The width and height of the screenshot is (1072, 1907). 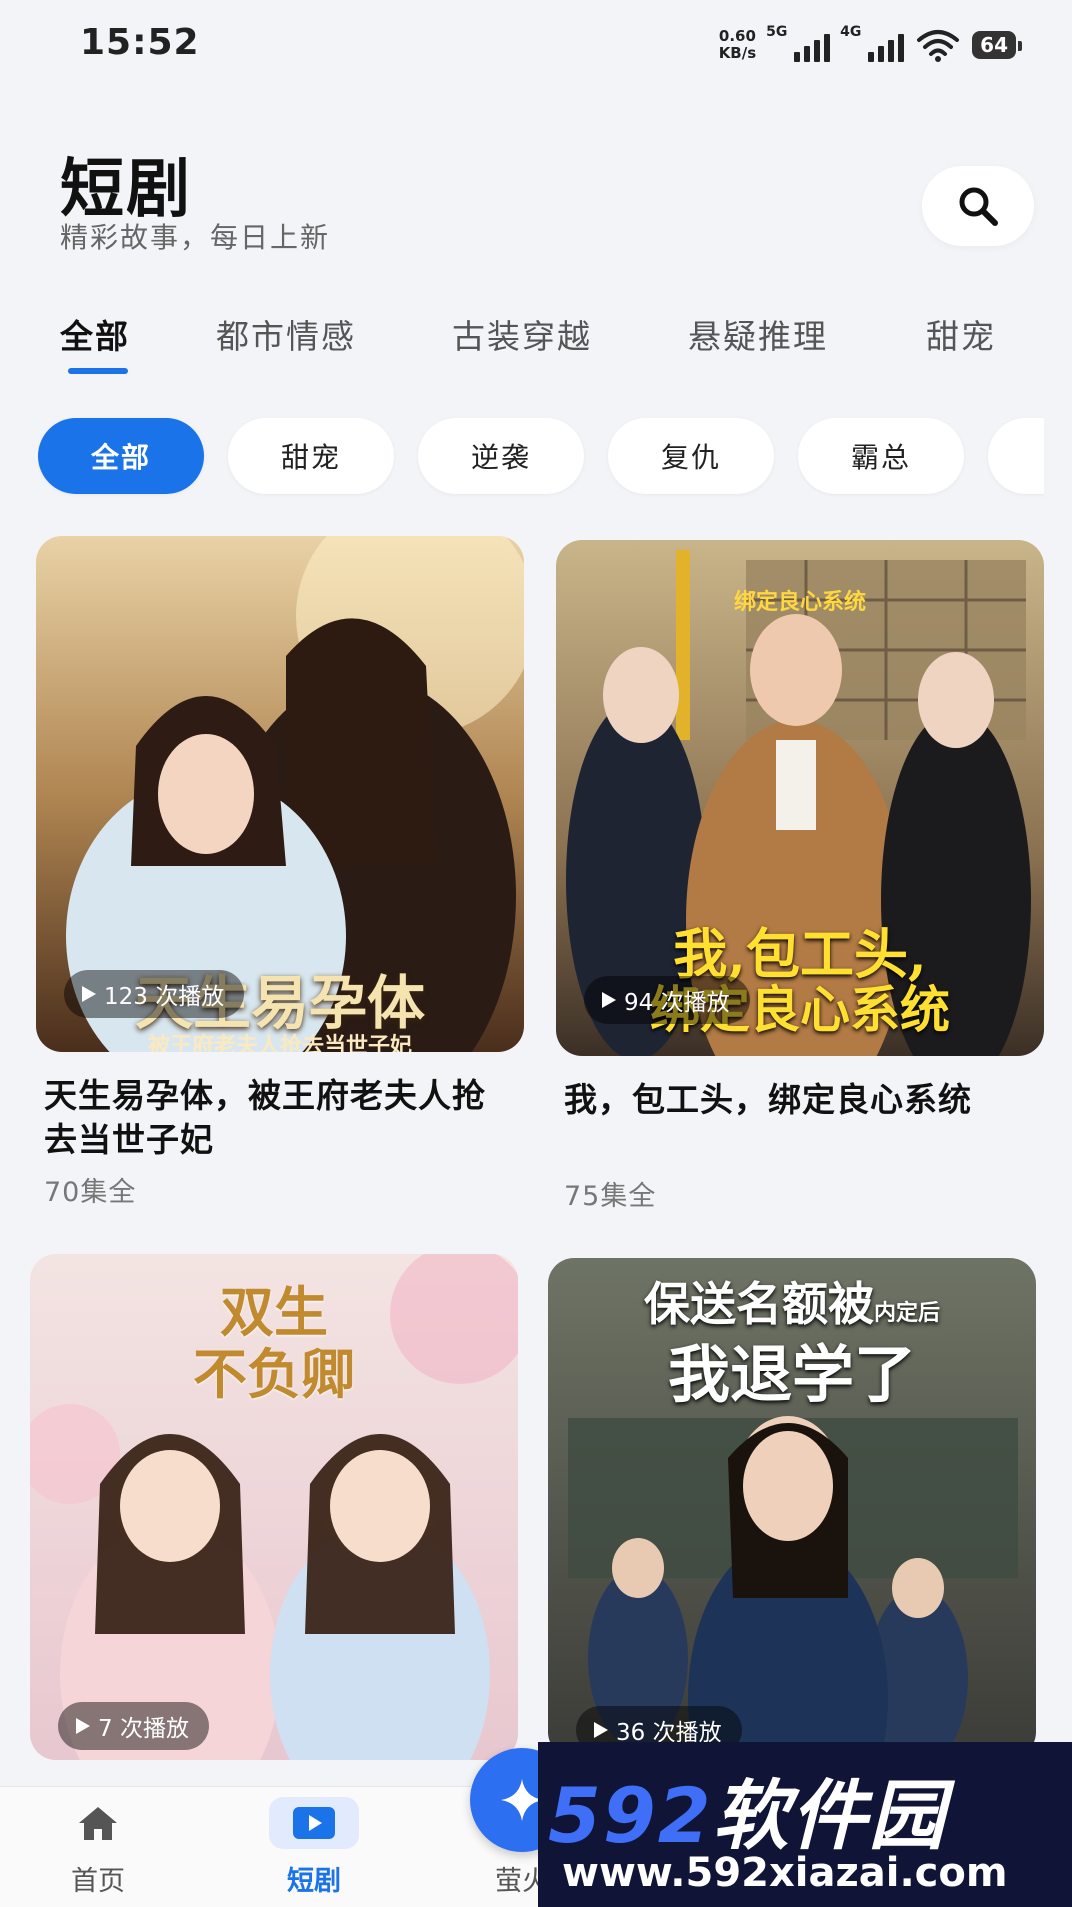 What do you see at coordinates (98, 1847) in the screenshot?
I see `nav-home: 首页` at bounding box center [98, 1847].